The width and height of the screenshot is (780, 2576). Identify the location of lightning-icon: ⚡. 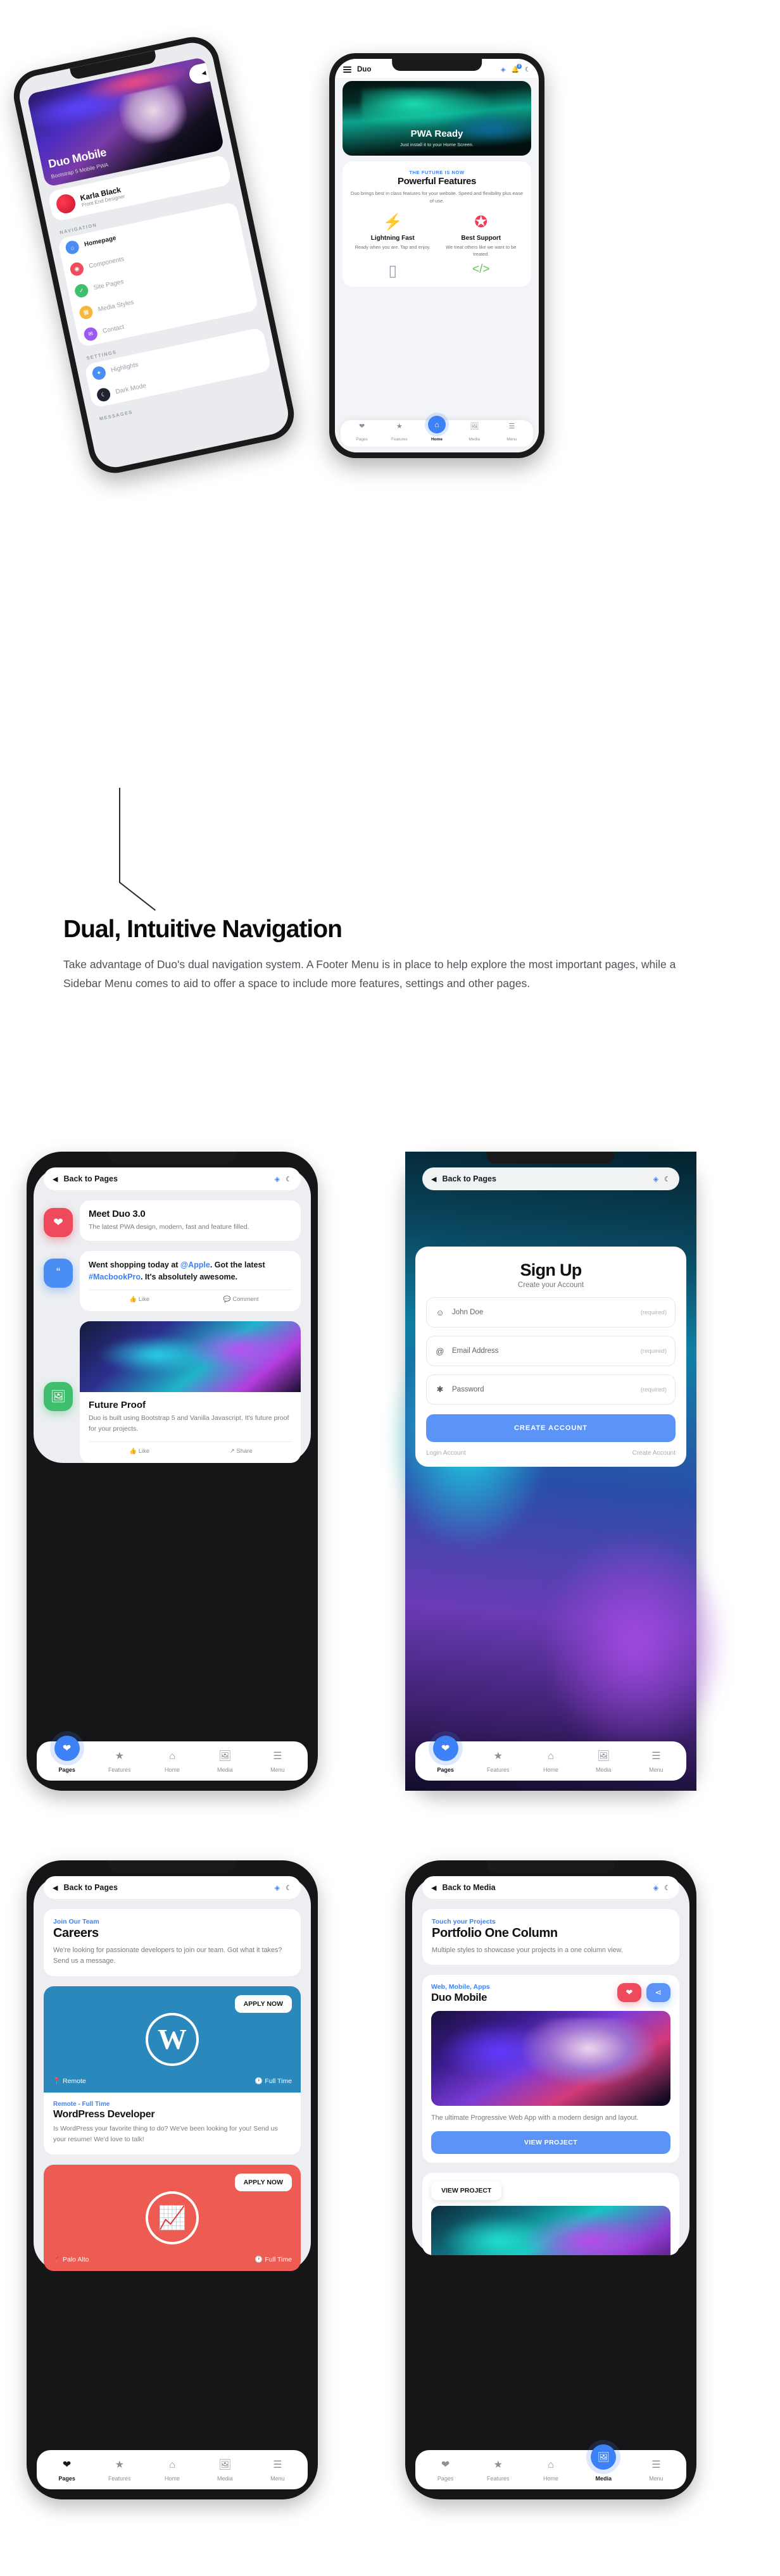
(392, 222).